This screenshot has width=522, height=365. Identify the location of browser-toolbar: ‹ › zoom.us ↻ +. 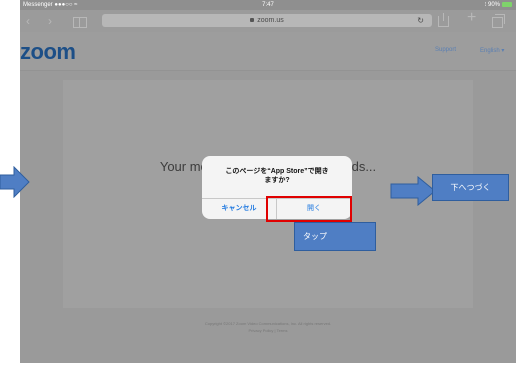
(268, 21).